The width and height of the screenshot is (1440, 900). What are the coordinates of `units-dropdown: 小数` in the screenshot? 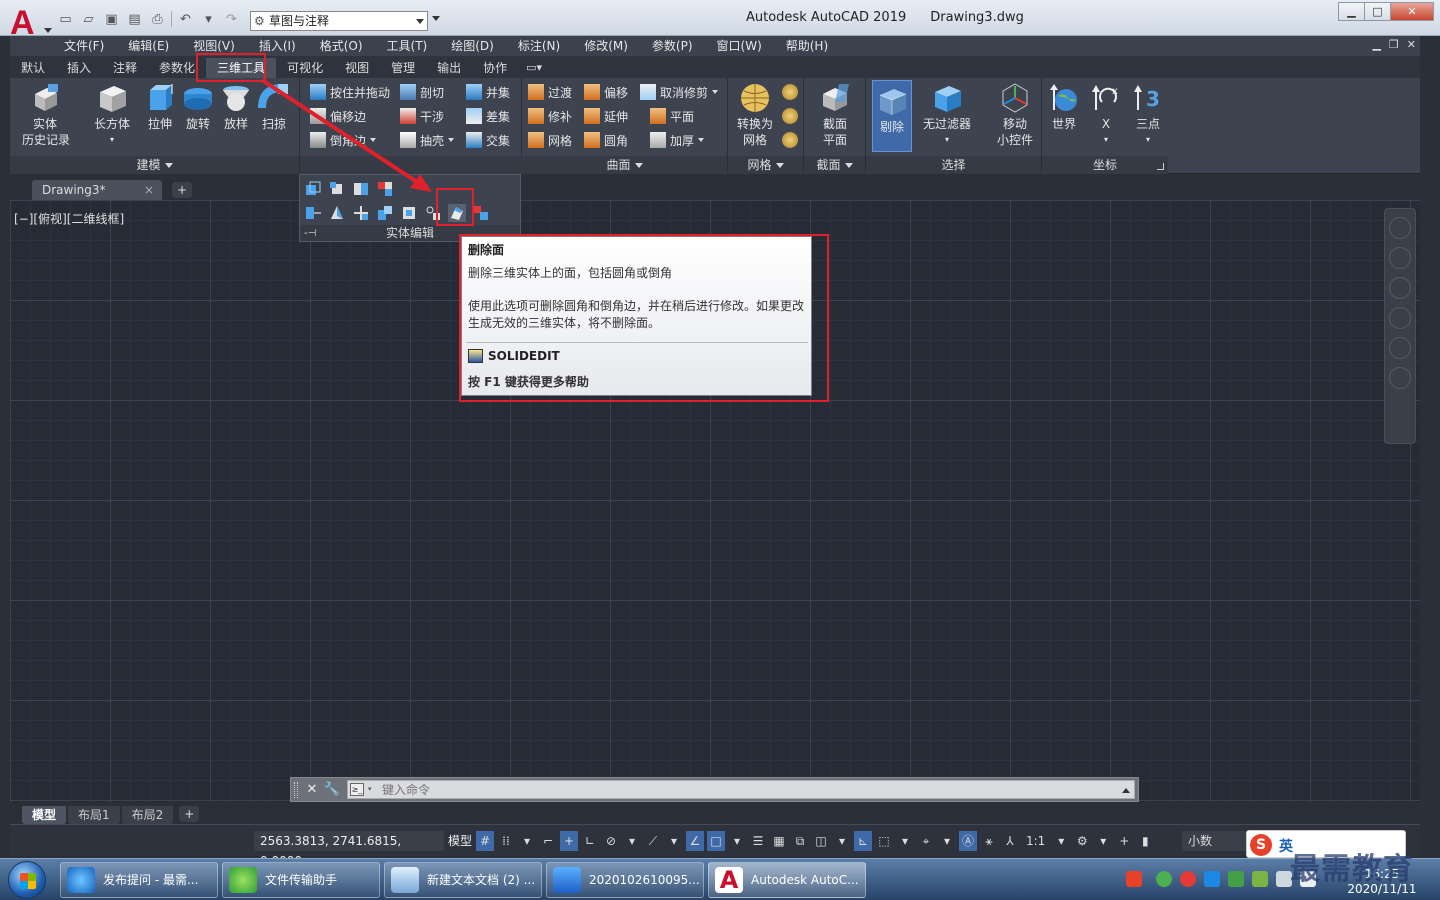 It's located at (1217, 841).